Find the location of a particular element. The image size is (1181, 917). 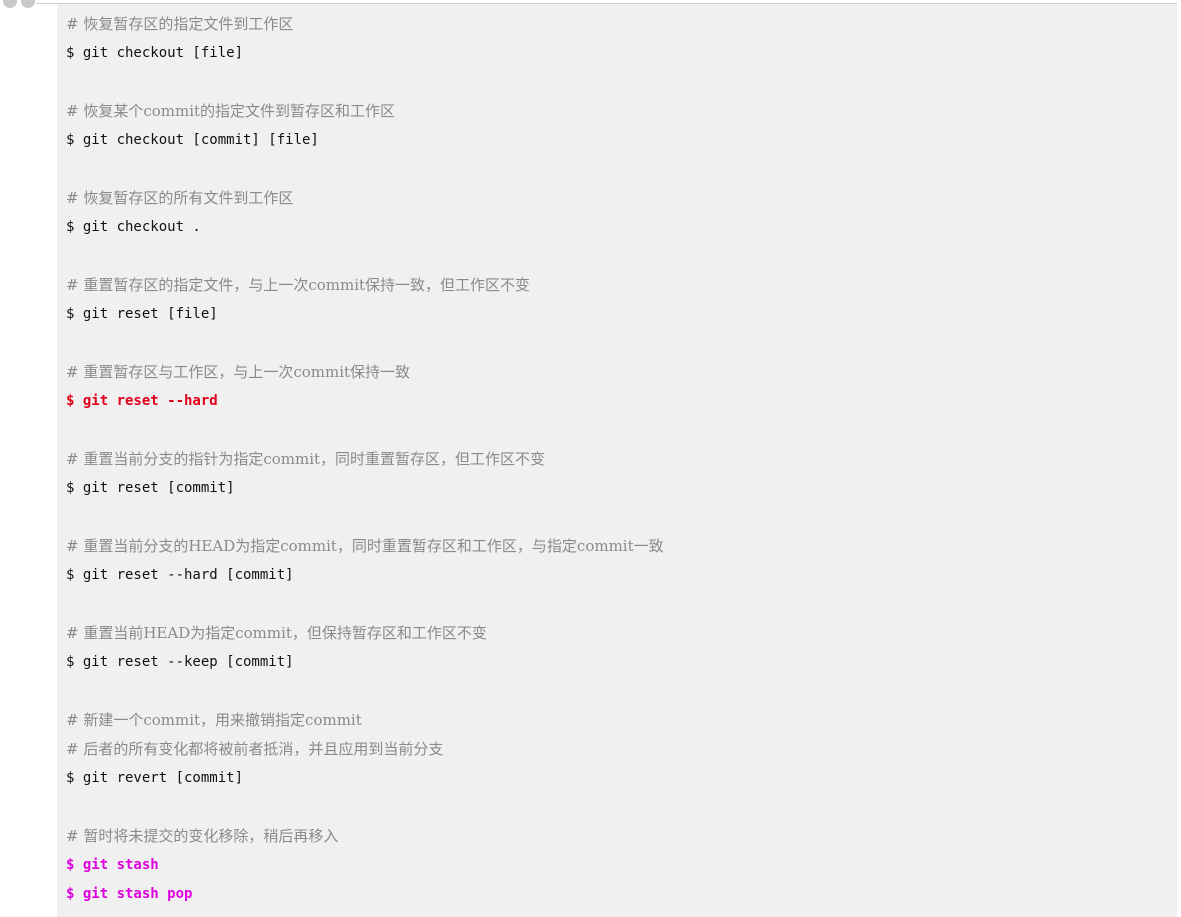

code-comment: # 后者的所有变化都将被前者抵消，并且应用到当前分支 is located at coordinates (255, 749).